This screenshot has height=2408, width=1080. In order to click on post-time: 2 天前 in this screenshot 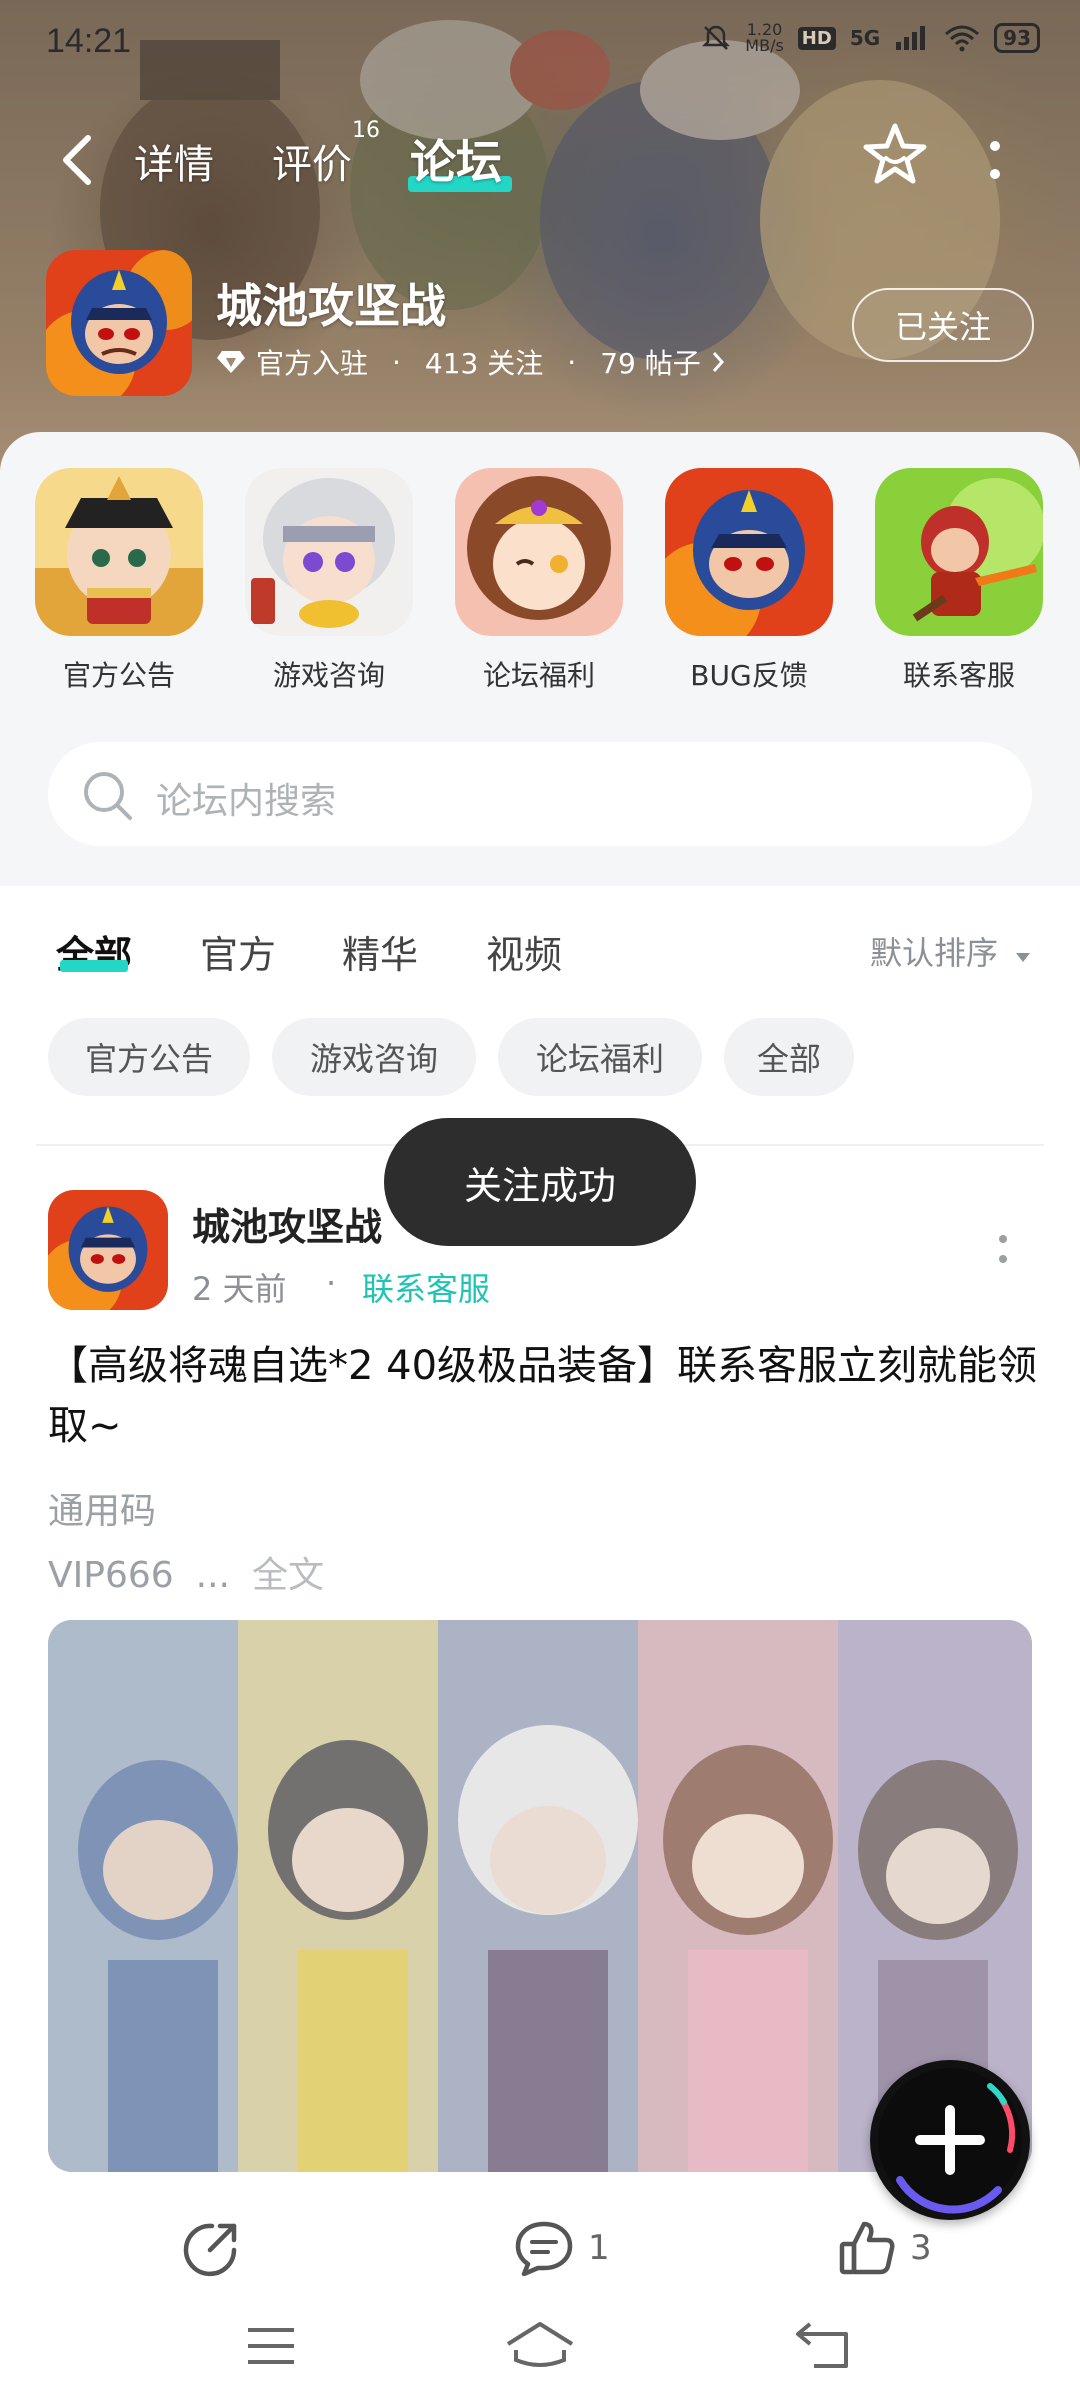, I will do `click(239, 1289)`.